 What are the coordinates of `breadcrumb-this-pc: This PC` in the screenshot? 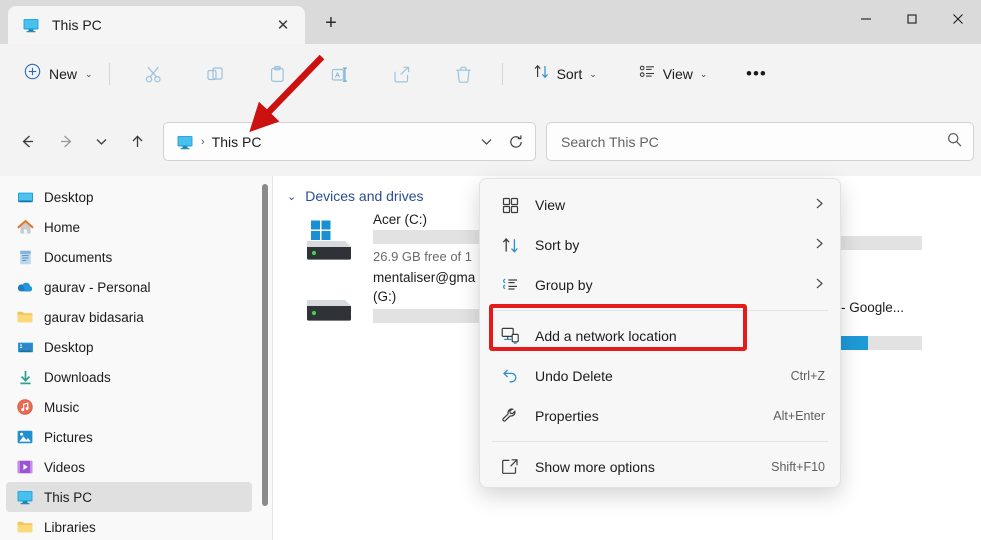 It's located at (341, 142).